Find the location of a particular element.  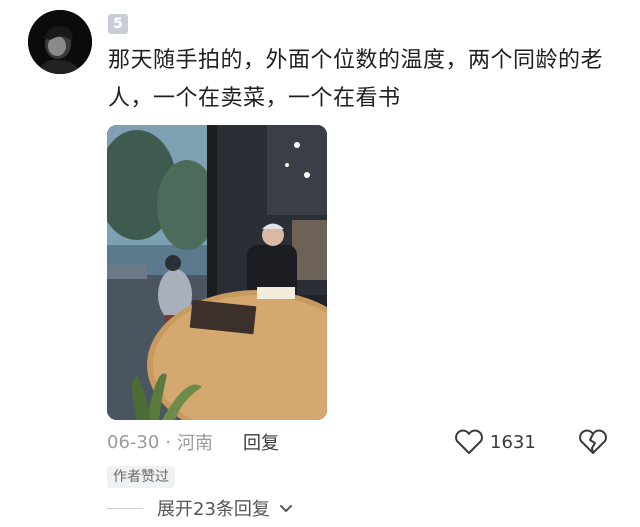

comment-meta: 06-30 · 河南 回复 is located at coordinates (193, 442).